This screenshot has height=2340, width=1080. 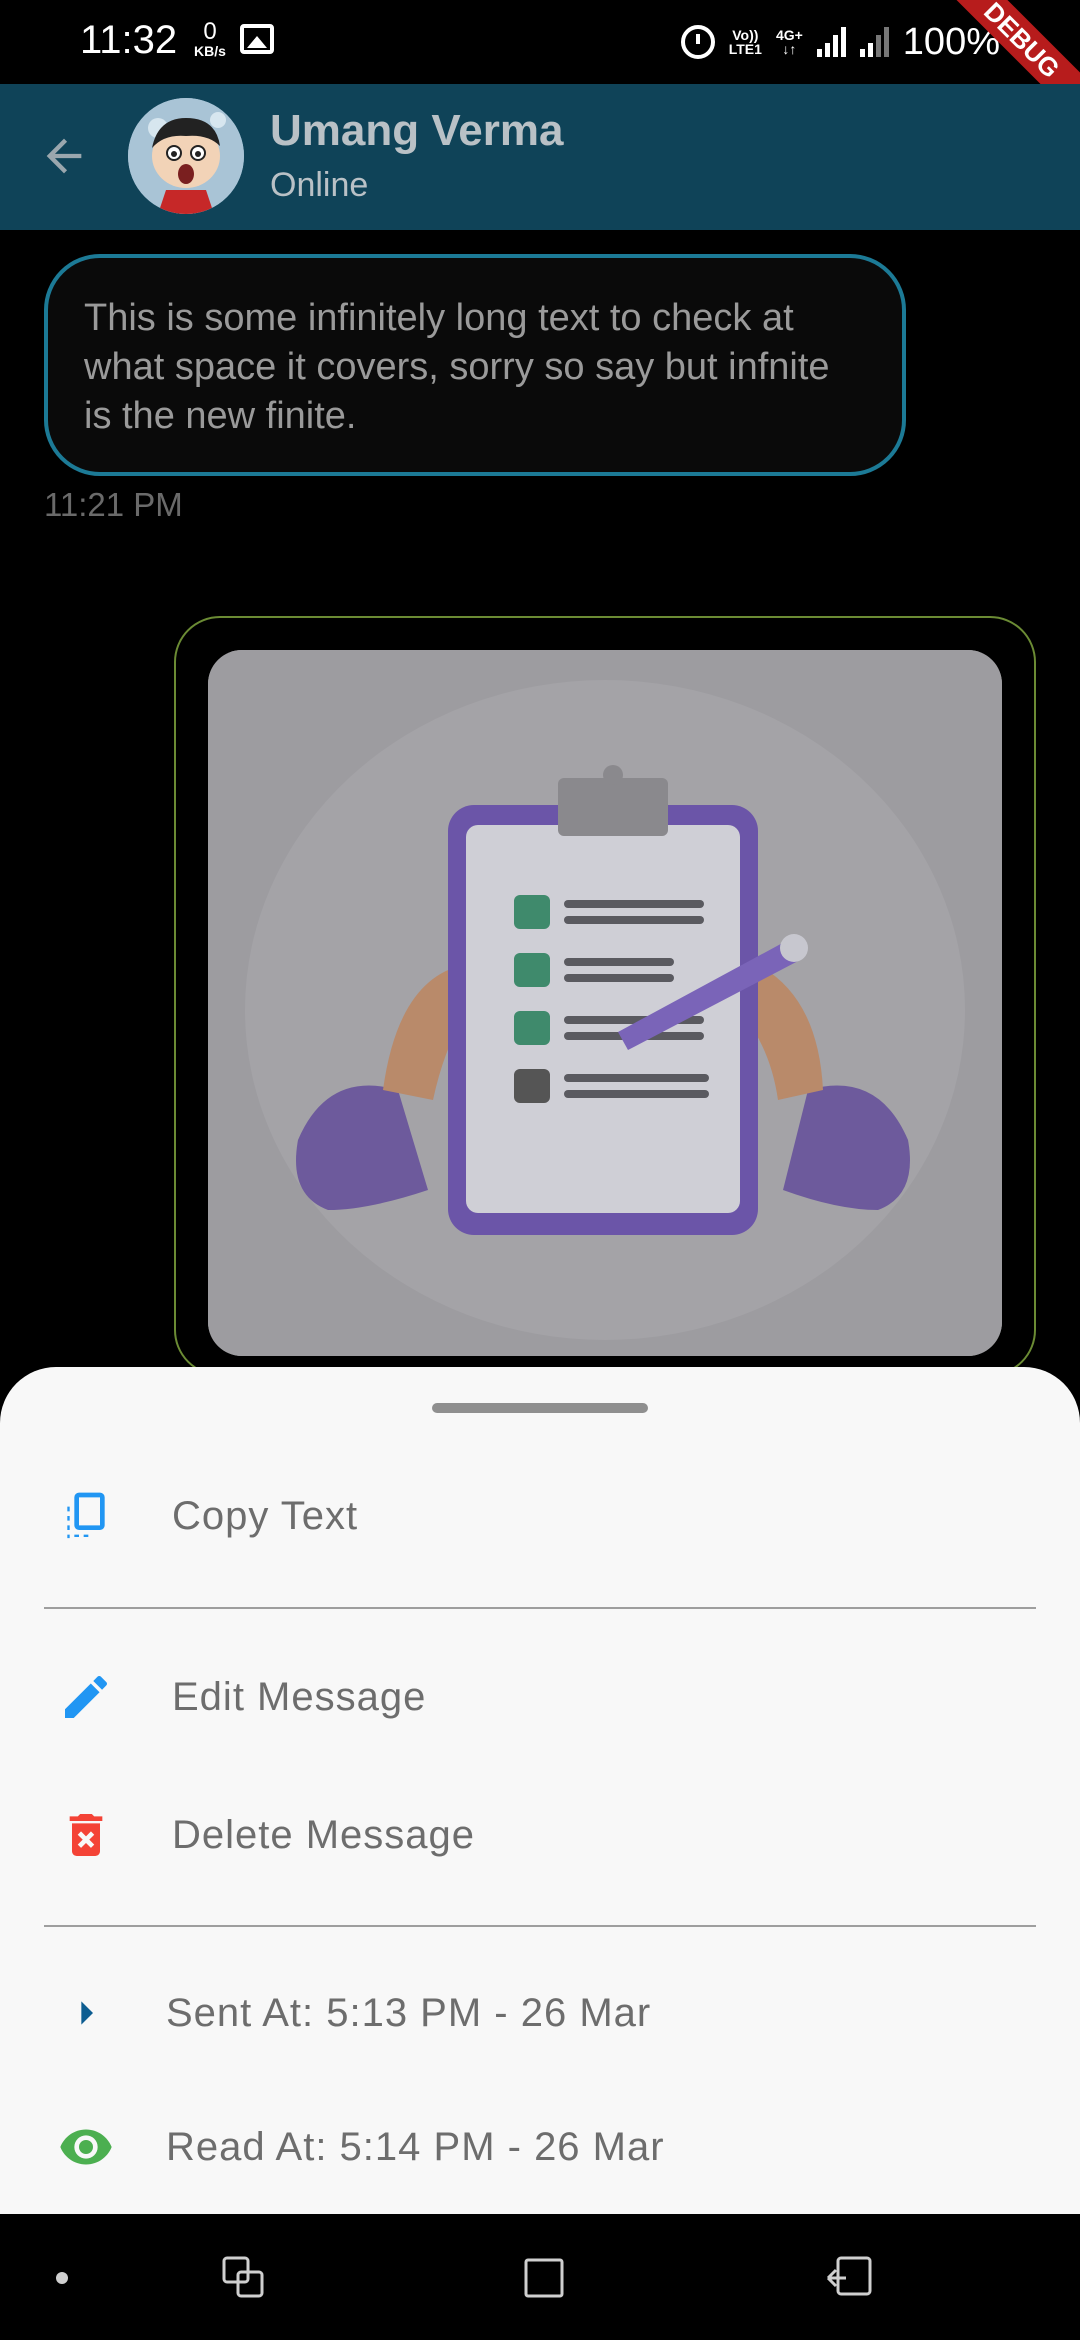 What do you see at coordinates (64, 156) in the screenshot?
I see `back-arrow-icon` at bounding box center [64, 156].